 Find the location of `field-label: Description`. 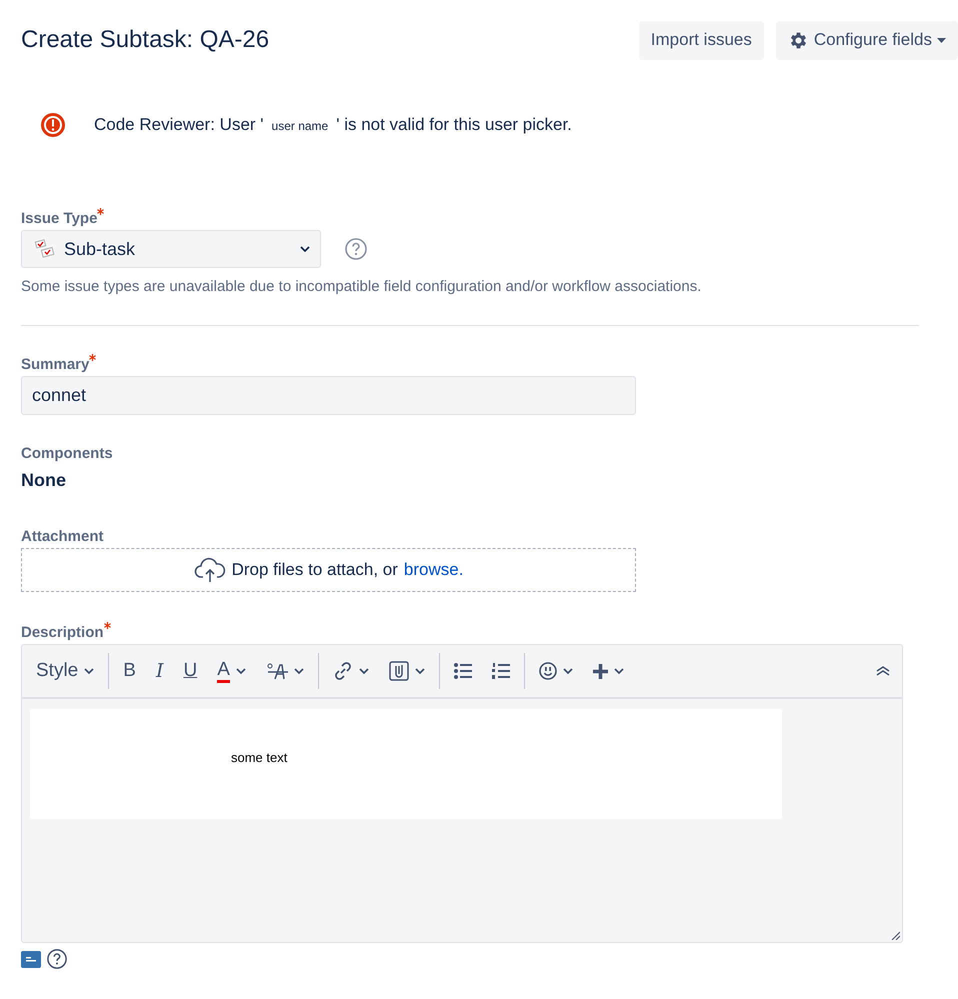

field-label: Description is located at coordinates (479, 632).